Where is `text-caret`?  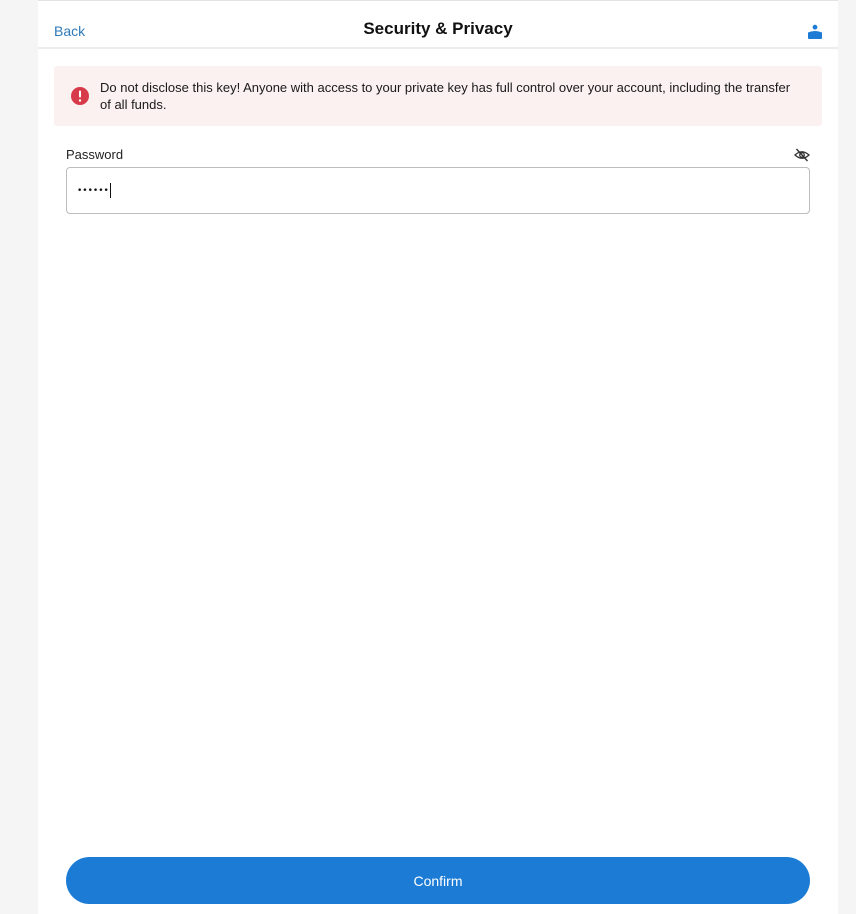 text-caret is located at coordinates (110, 190).